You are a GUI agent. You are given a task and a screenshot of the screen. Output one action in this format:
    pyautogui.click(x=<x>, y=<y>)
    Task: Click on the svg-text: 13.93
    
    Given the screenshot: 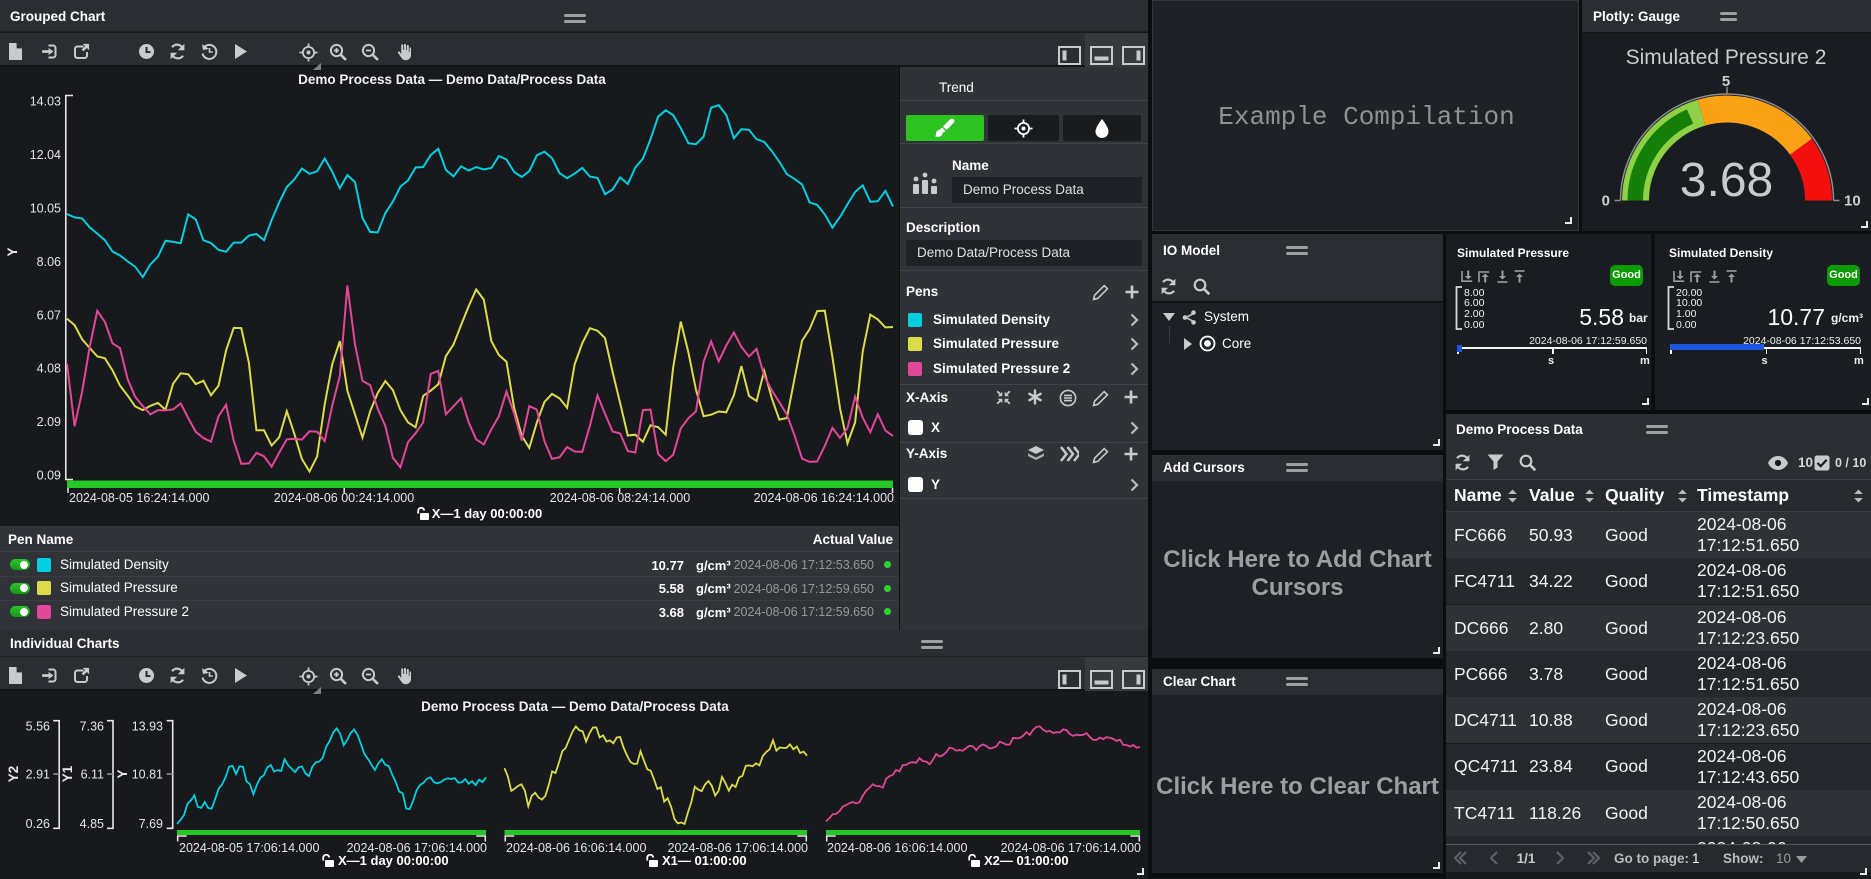 What is the action you would take?
    pyautogui.click(x=147, y=727)
    